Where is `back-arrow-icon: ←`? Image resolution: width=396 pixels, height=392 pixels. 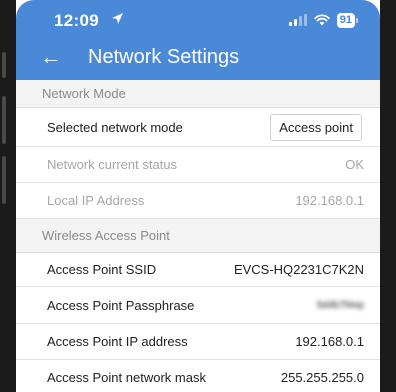
back-arrow-icon: ← is located at coordinates (51, 57).